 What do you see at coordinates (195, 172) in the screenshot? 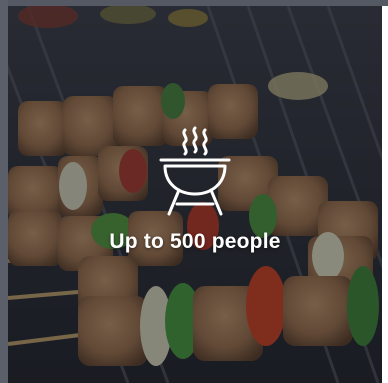
I see `bbq-grill-icon` at bounding box center [195, 172].